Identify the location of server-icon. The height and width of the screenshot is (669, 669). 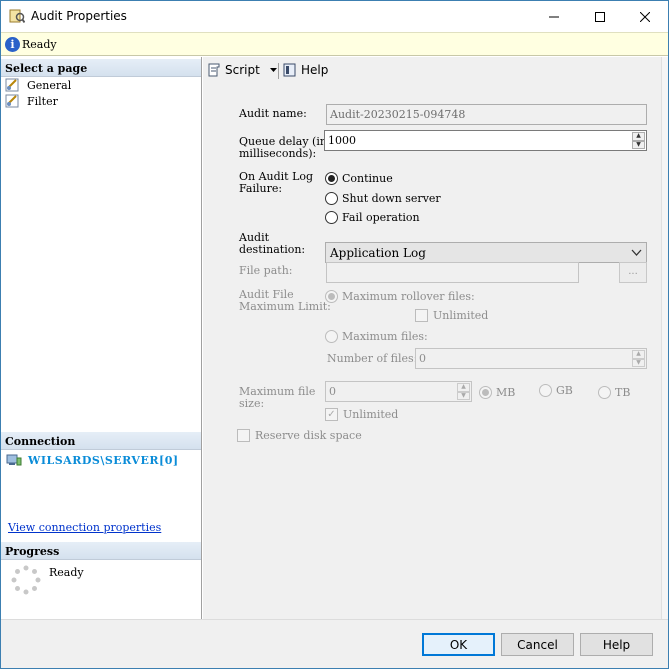
(14, 460).